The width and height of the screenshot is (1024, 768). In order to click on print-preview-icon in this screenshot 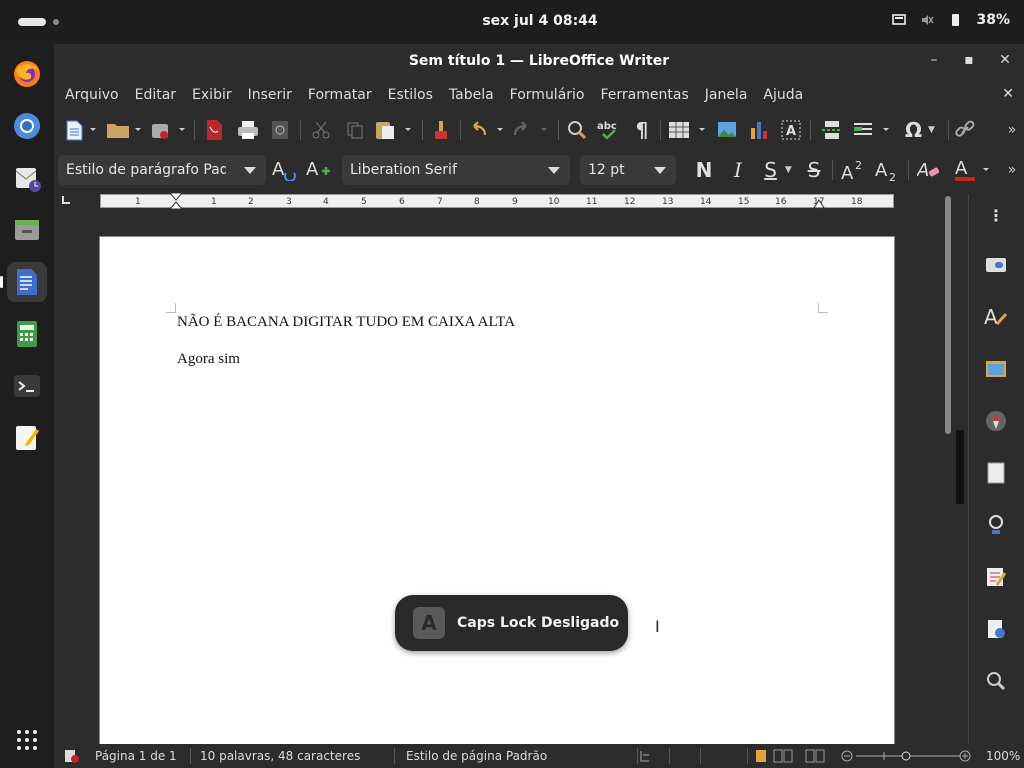, I will do `click(280, 130)`.